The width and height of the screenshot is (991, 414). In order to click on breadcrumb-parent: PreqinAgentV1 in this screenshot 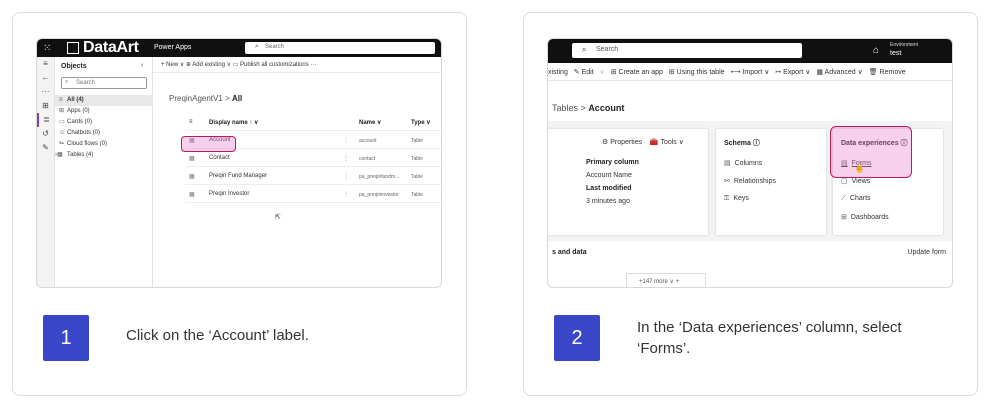, I will do `click(196, 98)`.